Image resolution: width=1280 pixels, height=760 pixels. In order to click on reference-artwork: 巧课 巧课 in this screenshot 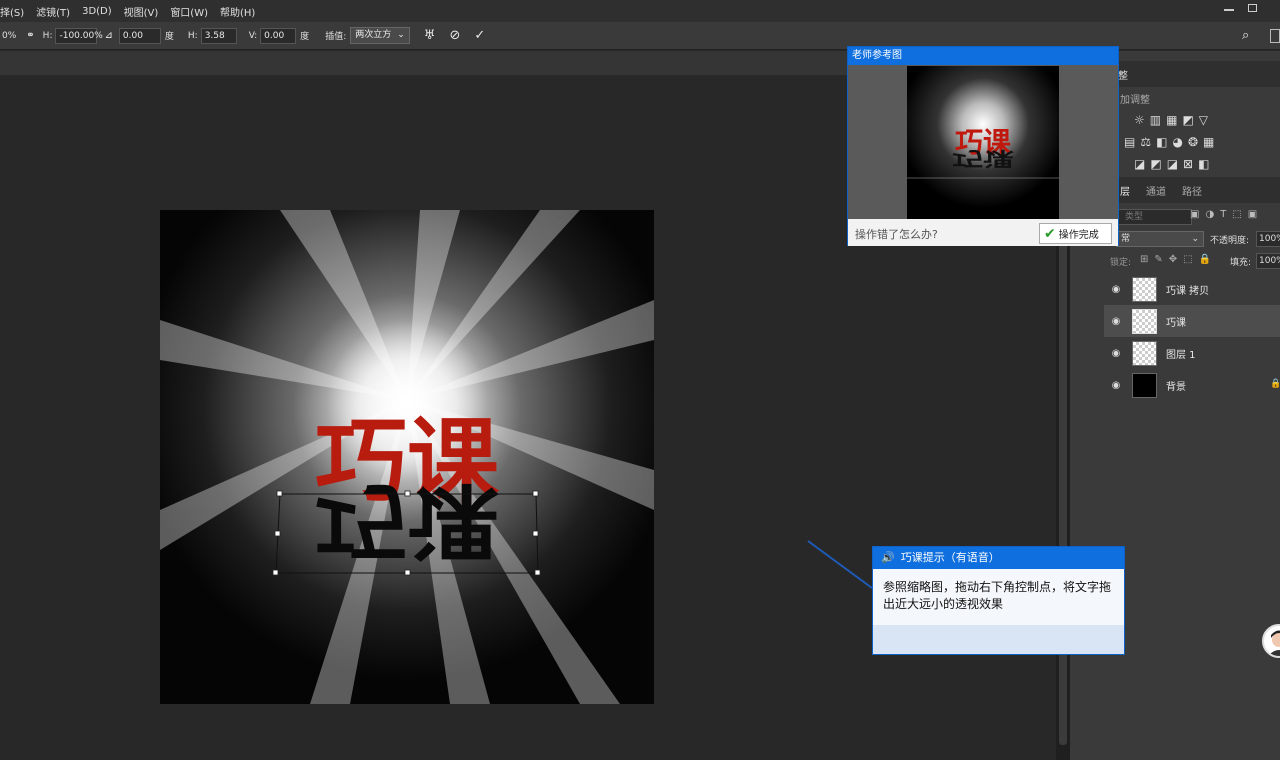, I will do `click(983, 142)`.